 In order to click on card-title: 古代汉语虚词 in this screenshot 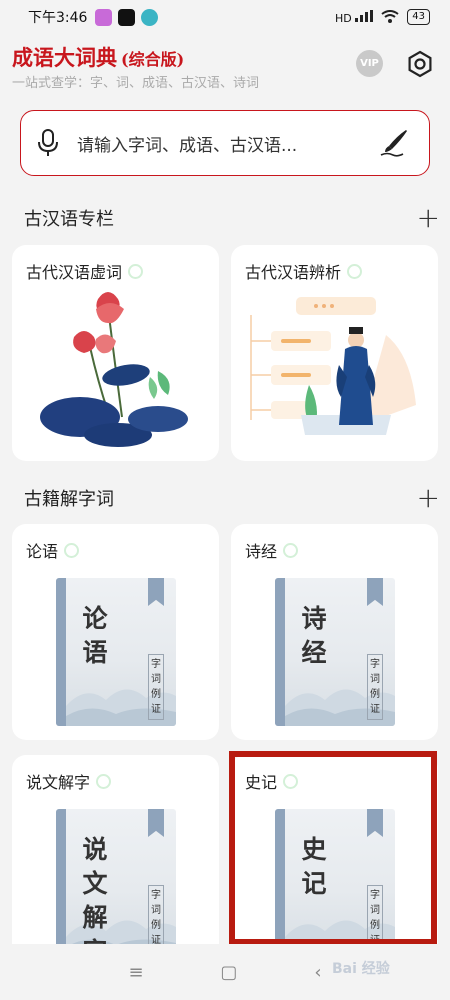, I will do `click(85, 271)`.